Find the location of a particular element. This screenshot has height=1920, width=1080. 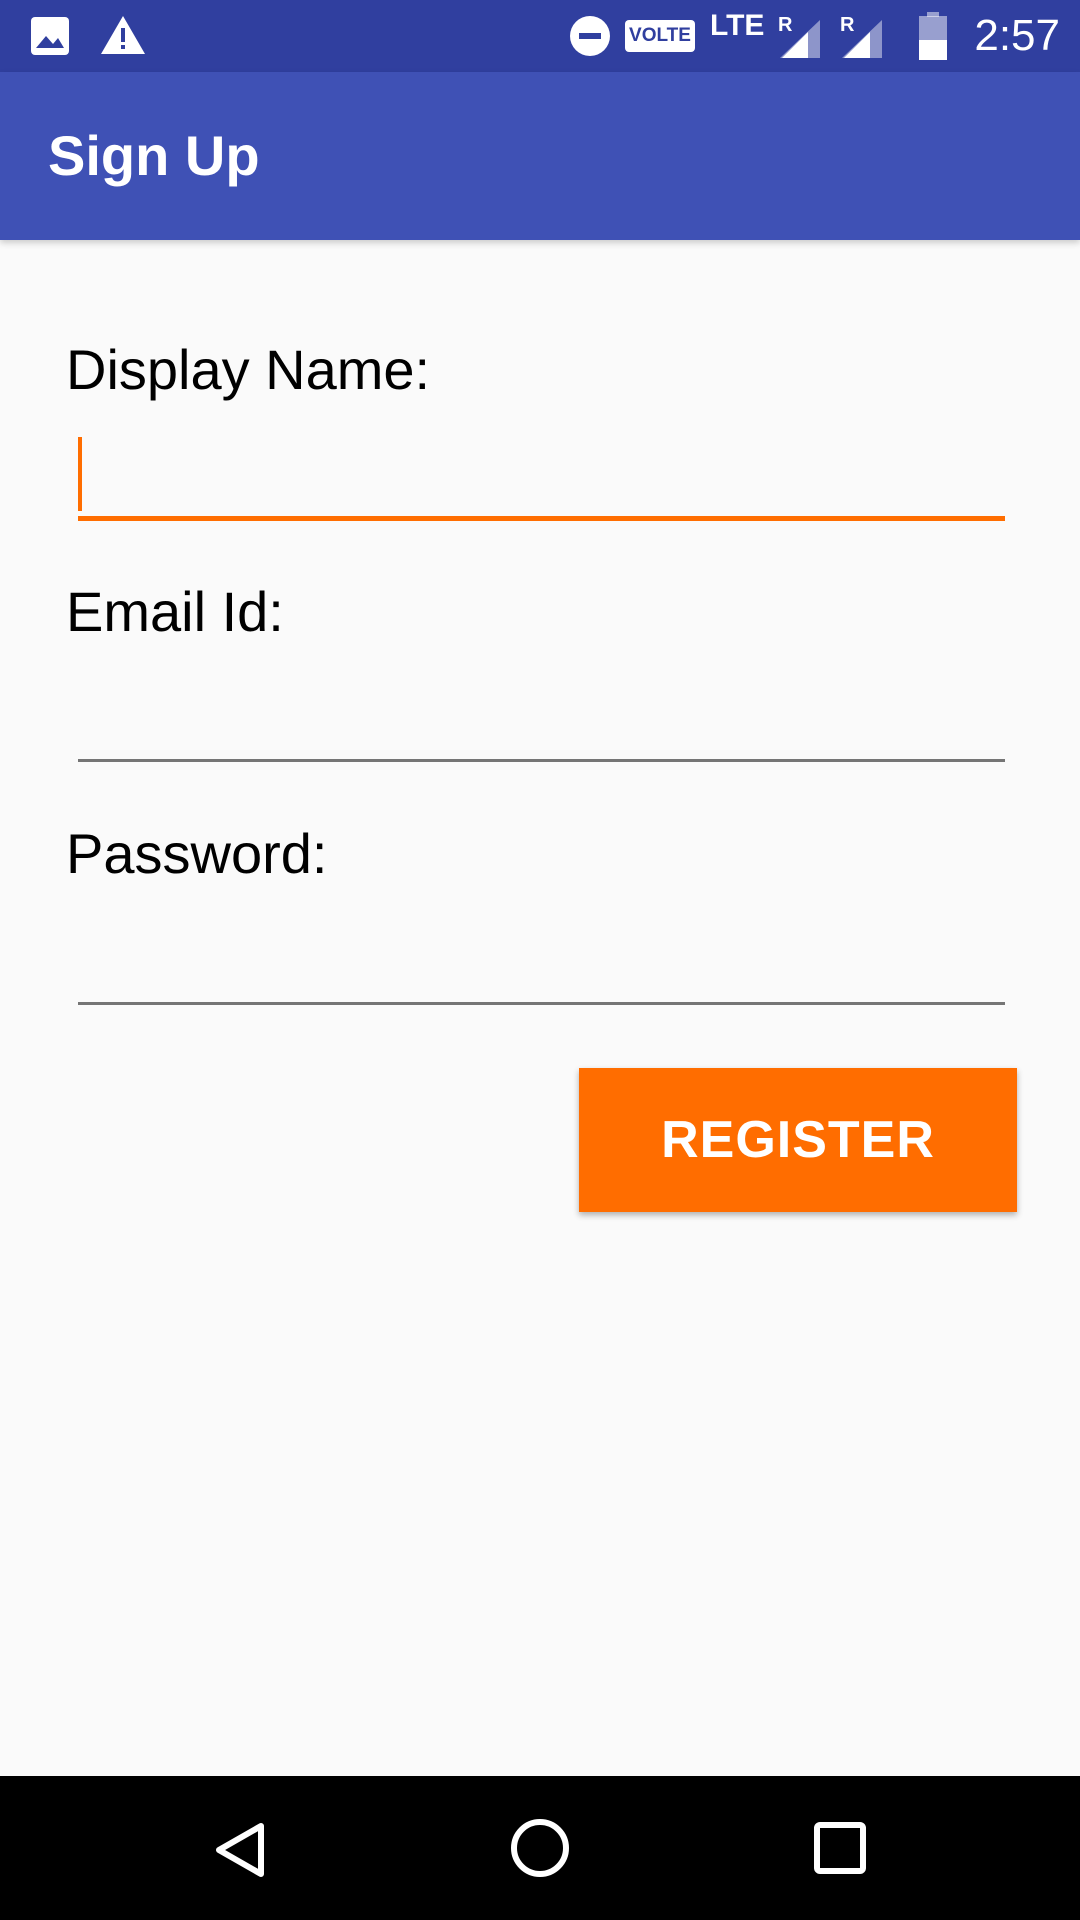

page-title: Sign Up is located at coordinates (154, 155).